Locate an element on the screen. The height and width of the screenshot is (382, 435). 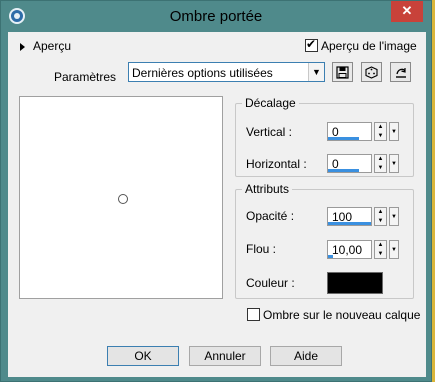
checkbox-checked is located at coordinates (311, 45).